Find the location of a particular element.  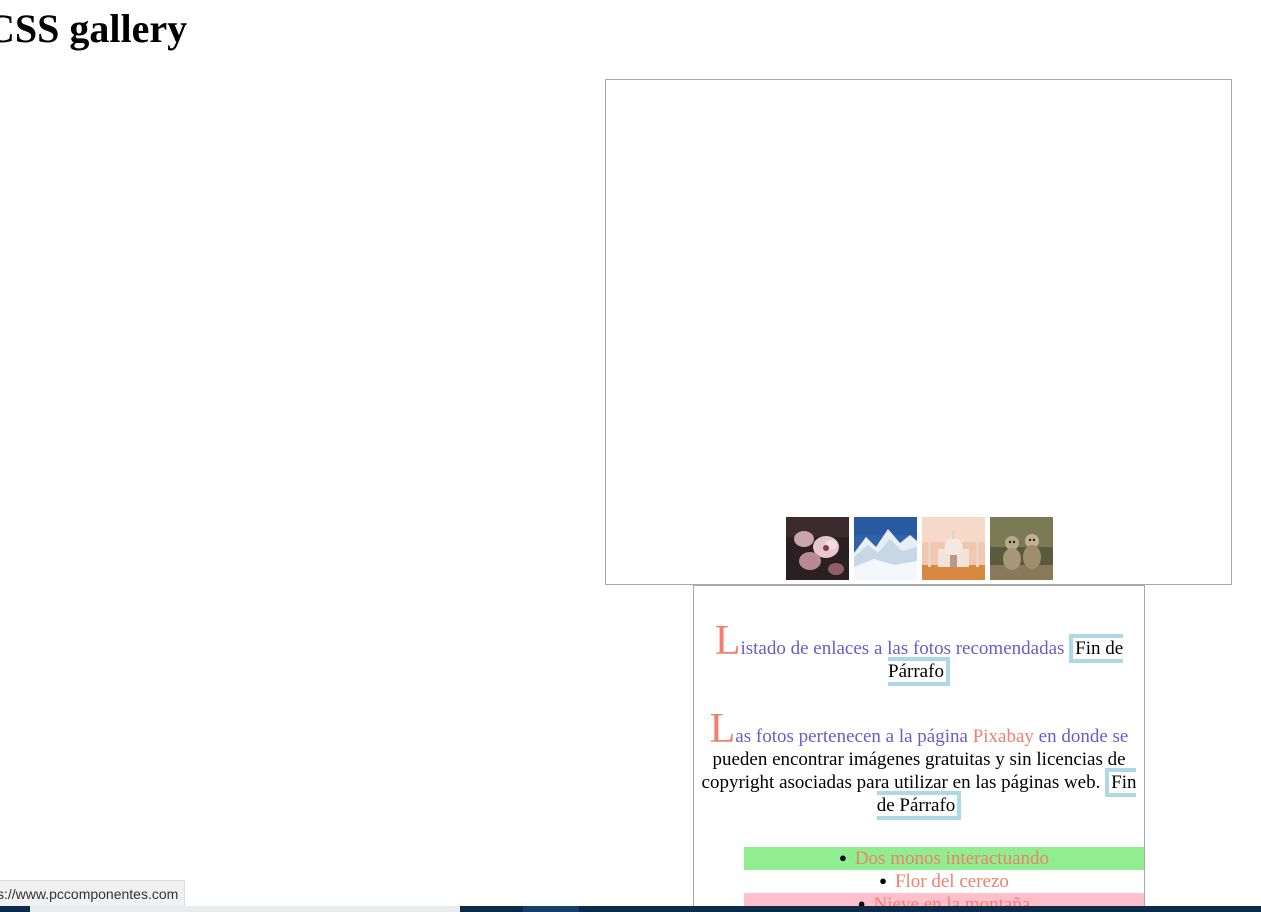

status-bar-url: s://www.pccomponentes.com is located at coordinates (93, 894).